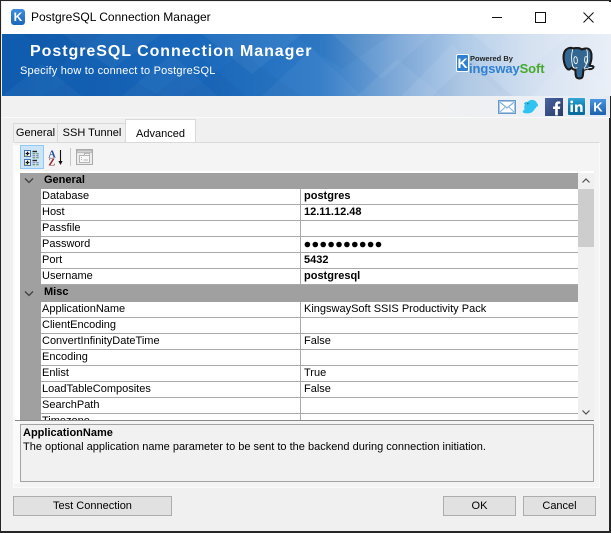  Describe the element at coordinates (598, 107) in the screenshot. I see `svg-text: K` at that location.